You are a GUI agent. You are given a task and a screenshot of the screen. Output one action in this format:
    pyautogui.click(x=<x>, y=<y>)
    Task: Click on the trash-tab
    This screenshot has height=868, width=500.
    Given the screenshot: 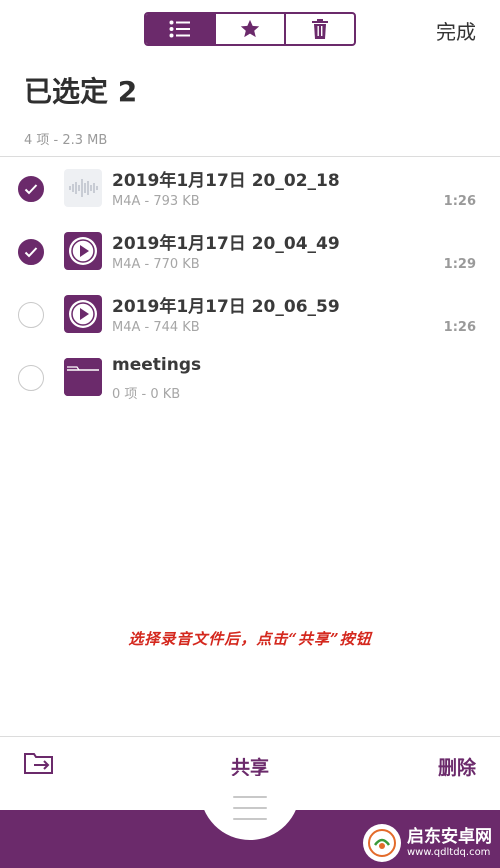 What is the action you would take?
    pyautogui.click(x=319, y=29)
    